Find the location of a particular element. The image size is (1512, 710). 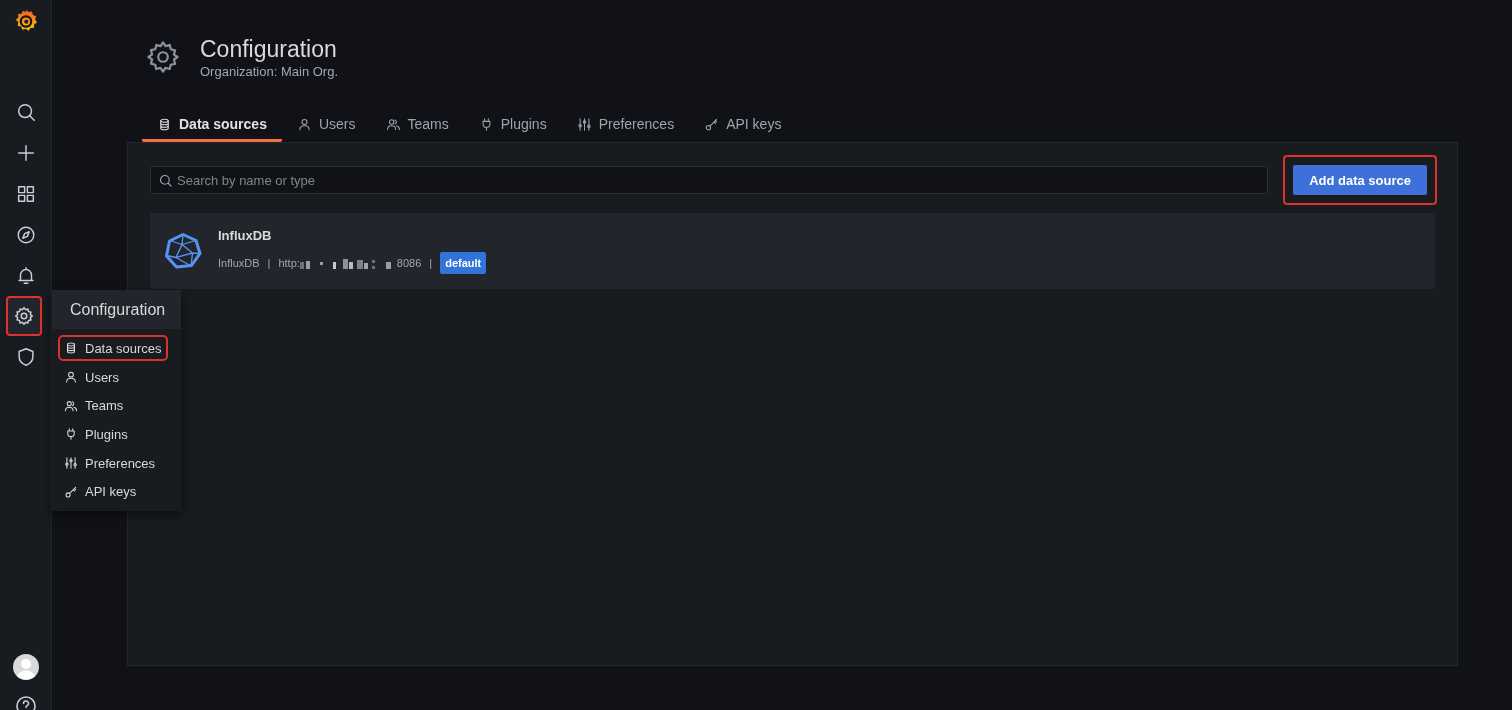

page-title: Configuration is located at coordinates (269, 49).